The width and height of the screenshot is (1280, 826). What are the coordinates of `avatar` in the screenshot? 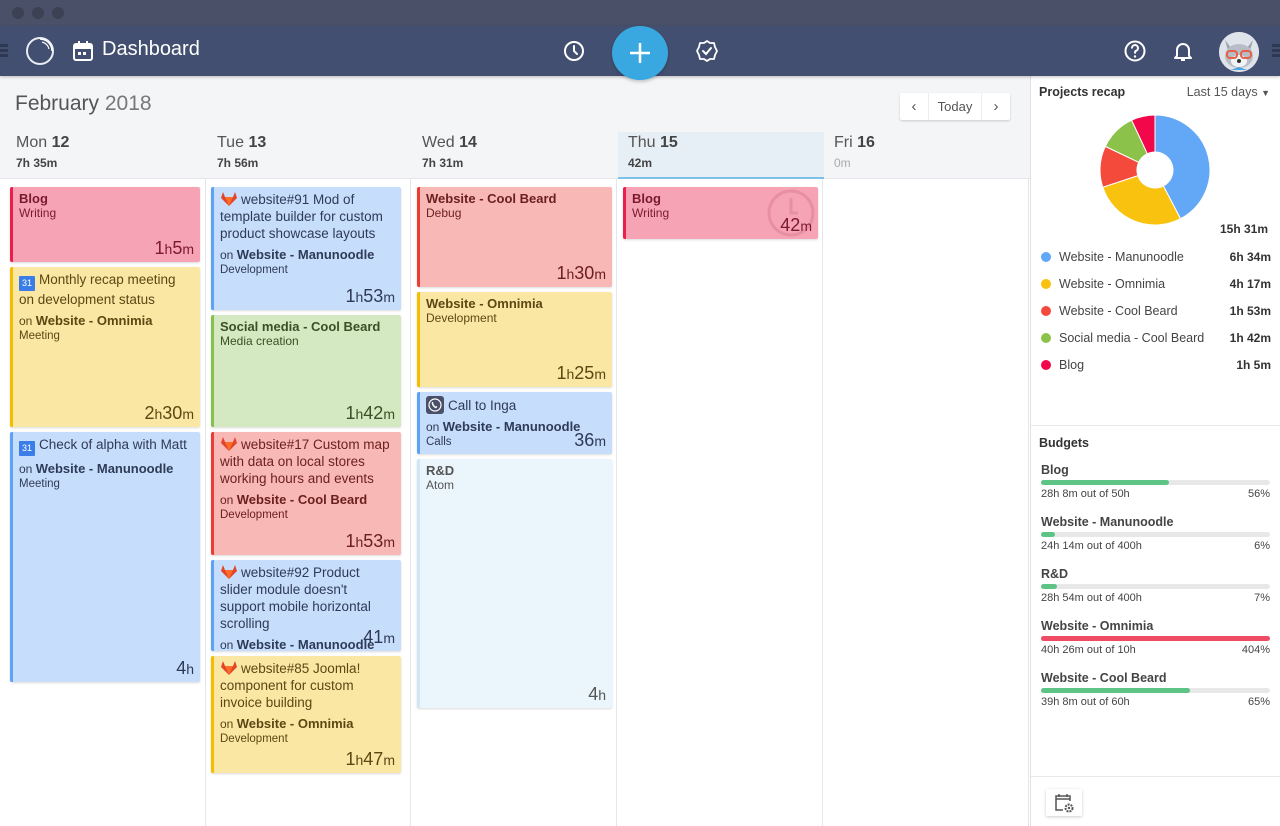 It's located at (1239, 52).